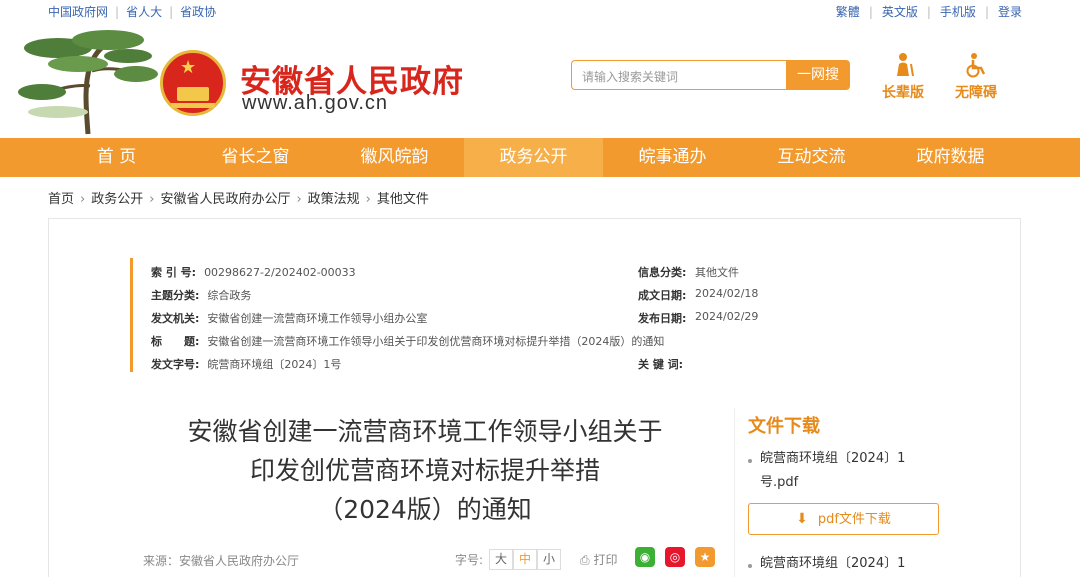  Describe the element at coordinates (88, 82) in the screenshot. I see `pine-tree-icon` at that location.